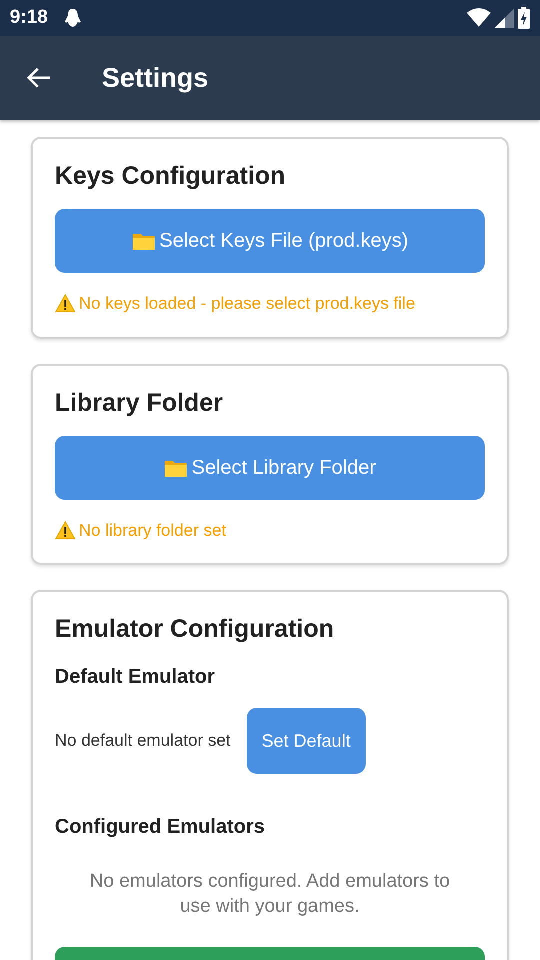  I want to click on warning-text: No library folder set, so click(152, 531).